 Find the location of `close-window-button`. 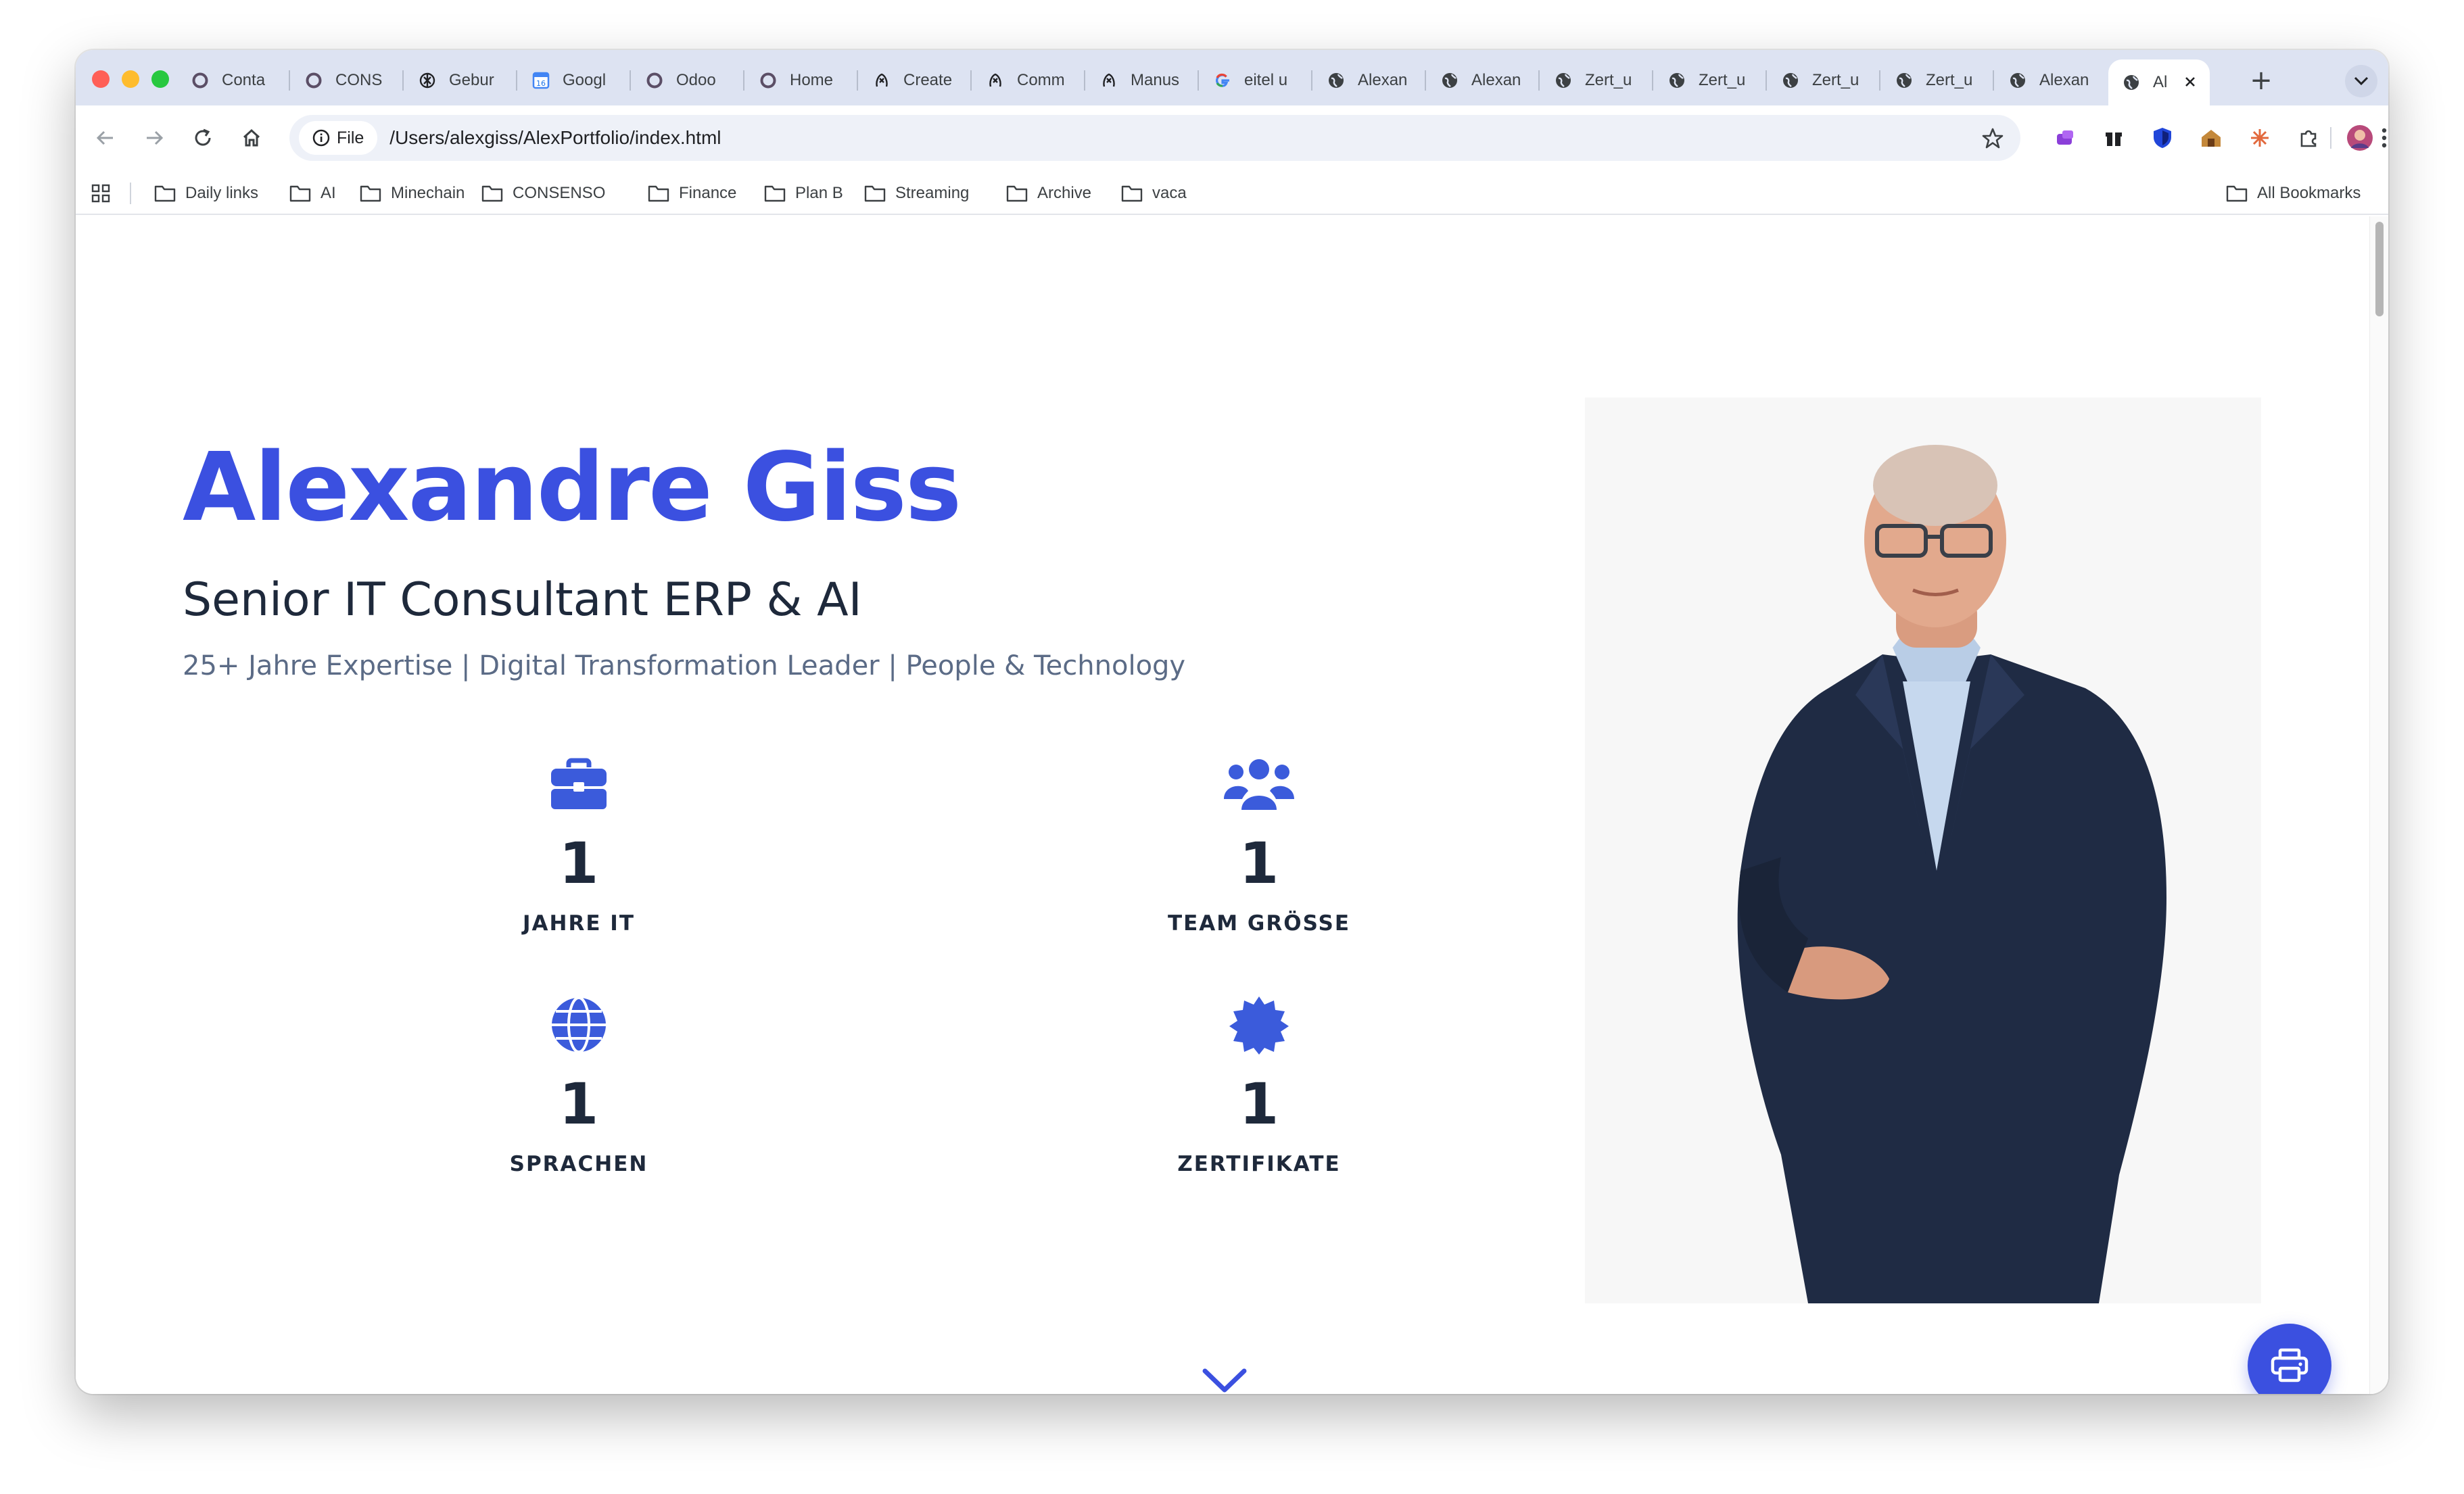

close-window-button is located at coordinates (101, 79).